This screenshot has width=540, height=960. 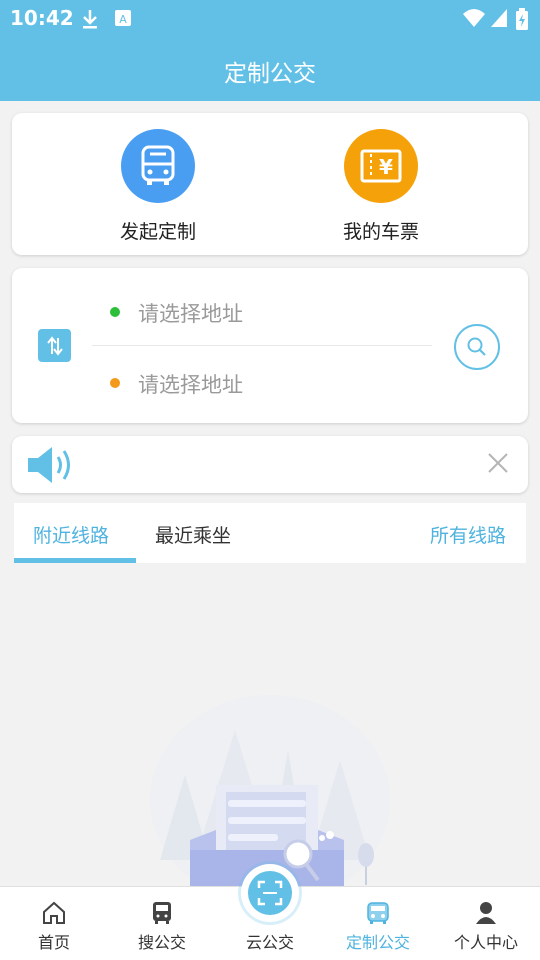 What do you see at coordinates (90, 21) in the screenshot?
I see `download-icon` at bounding box center [90, 21].